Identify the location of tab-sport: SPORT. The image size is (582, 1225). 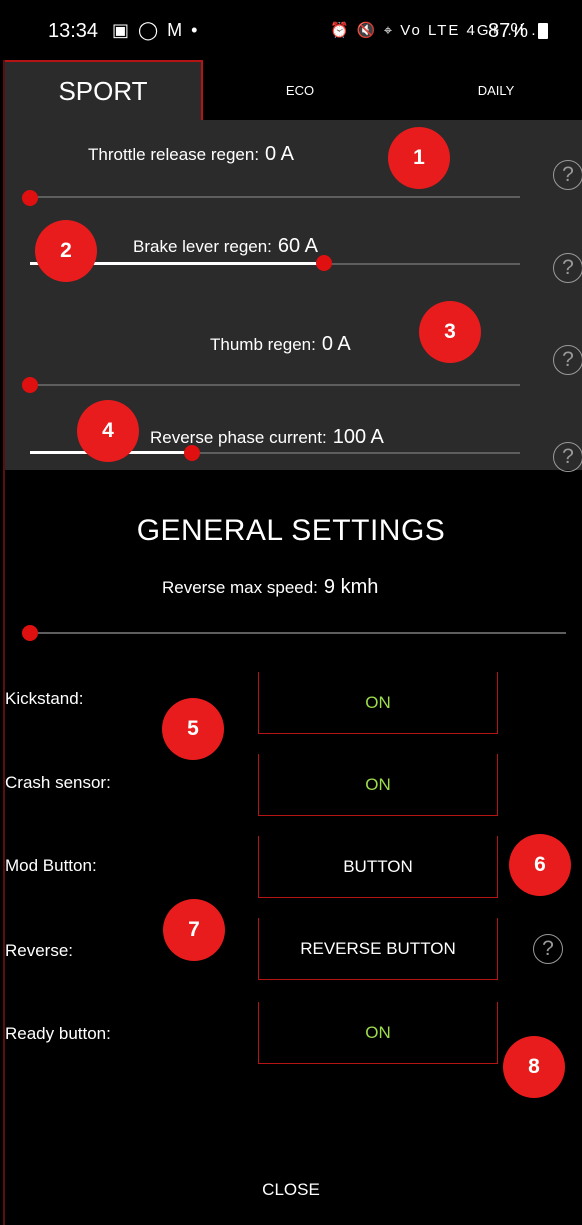
(104, 90).